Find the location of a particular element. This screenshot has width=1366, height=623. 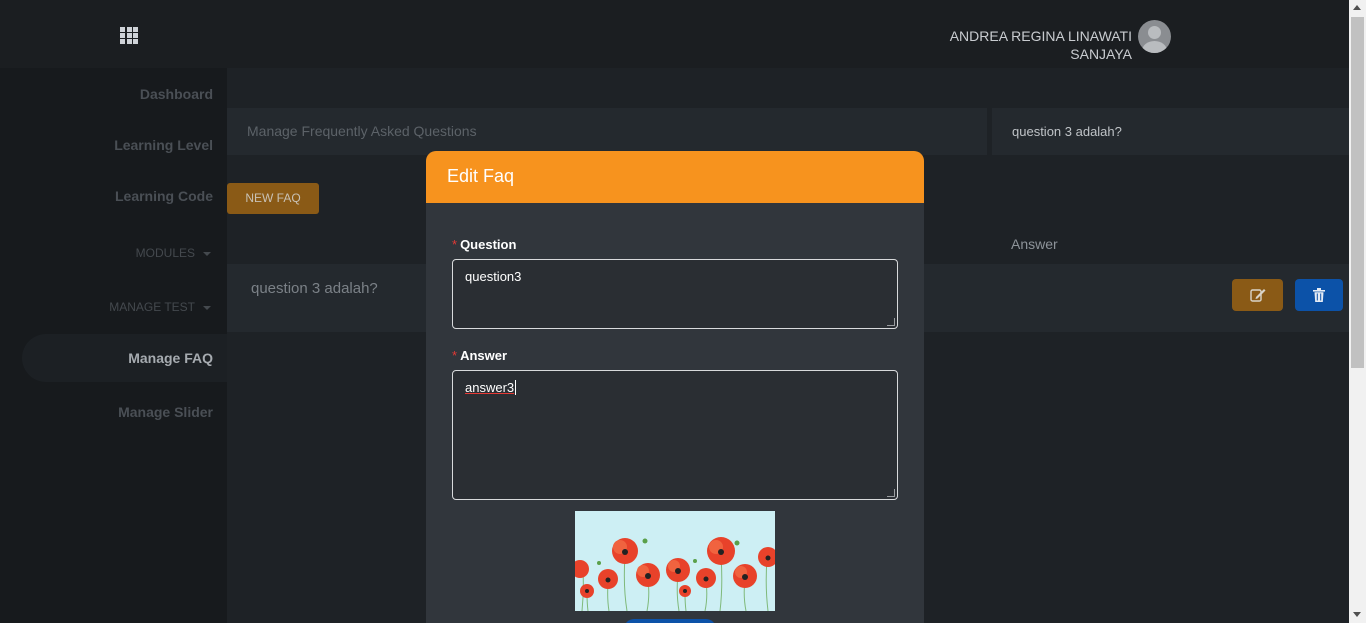

delete-button is located at coordinates (1319, 295).